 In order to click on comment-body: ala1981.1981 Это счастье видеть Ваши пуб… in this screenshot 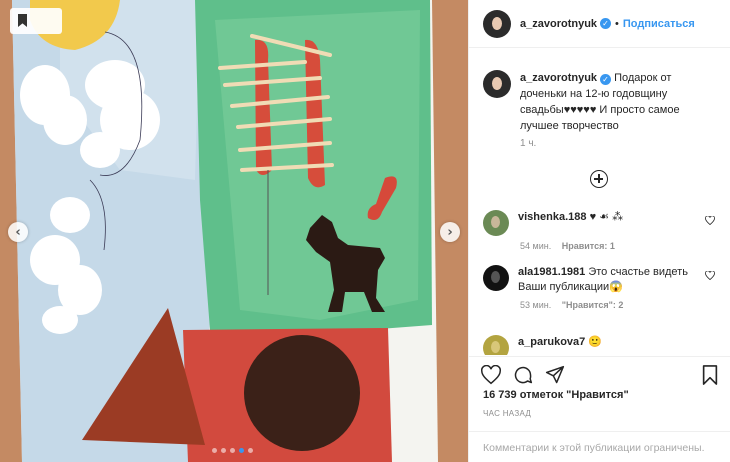, I will do `click(608, 280)`.